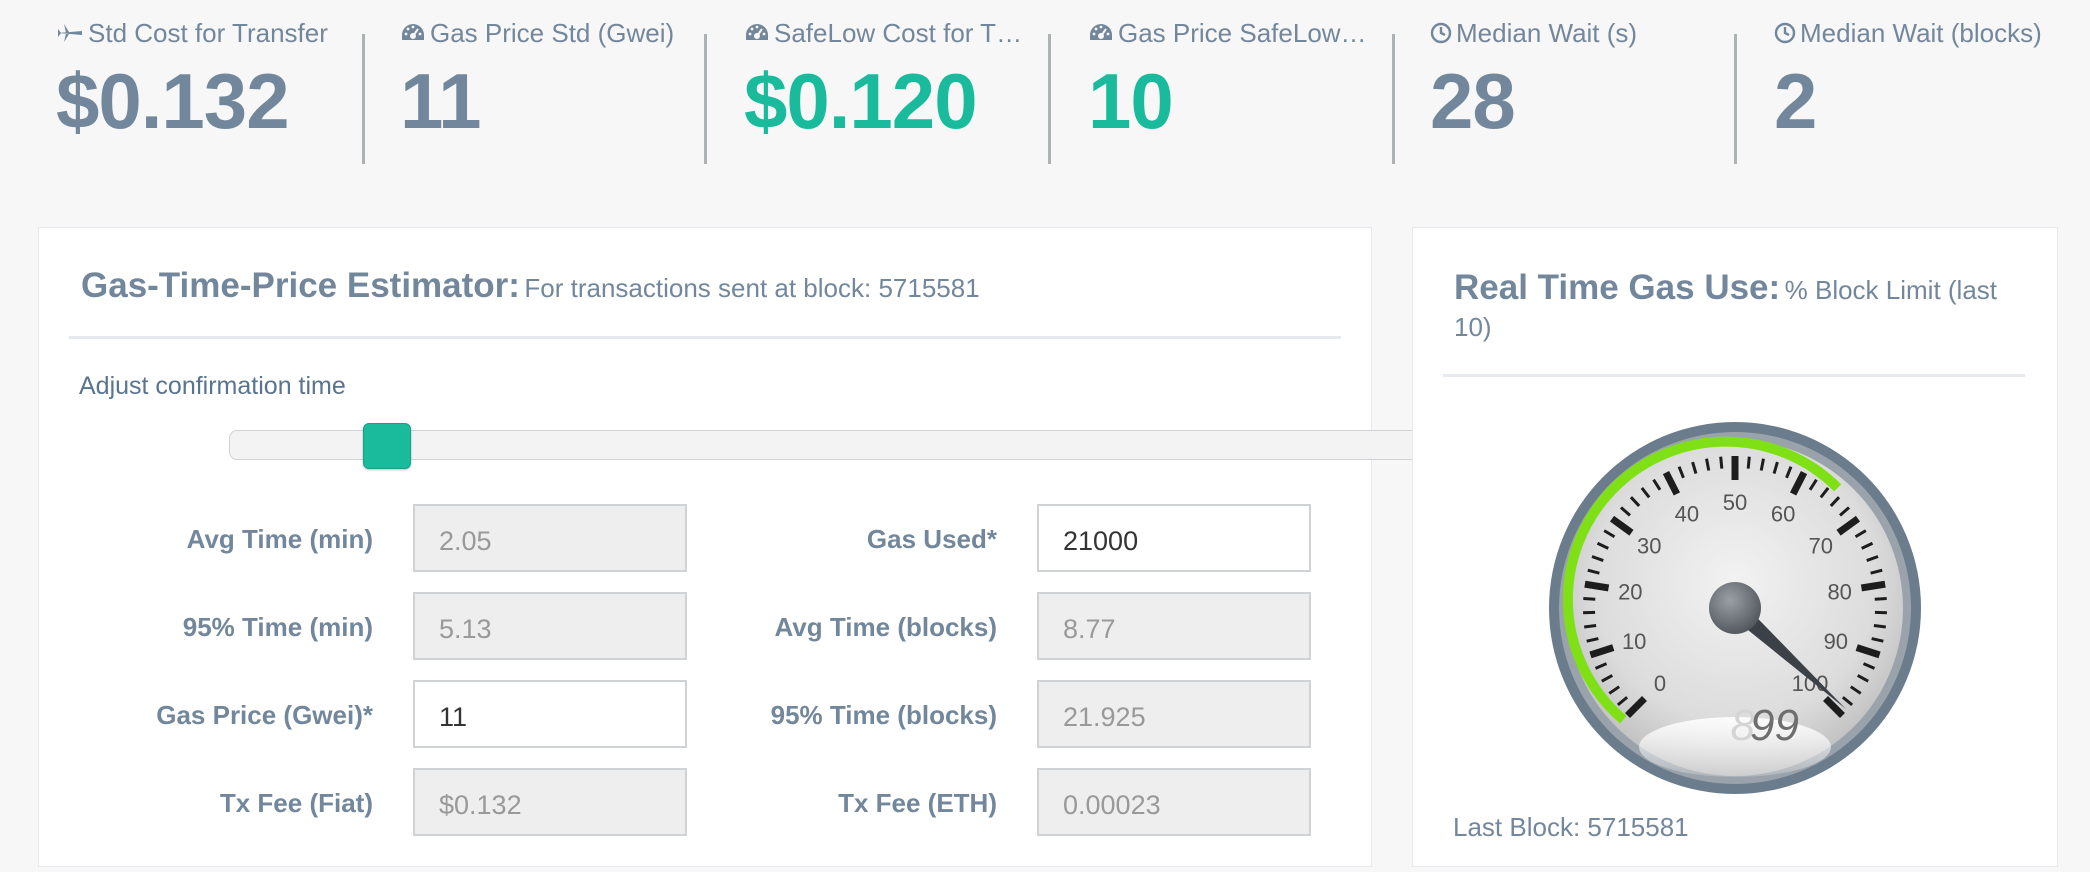 This screenshot has height=872, width=2090. I want to click on gas-price-gwei-label: Gas Price (Gwei)*, so click(264, 715).